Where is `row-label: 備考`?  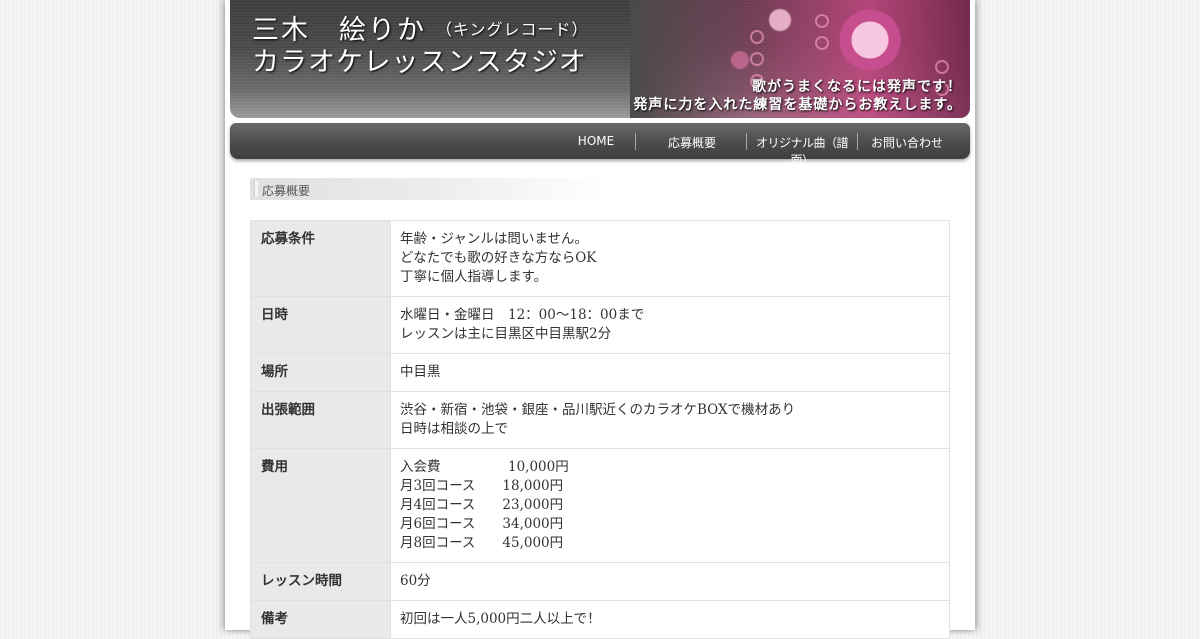 row-label: 備考 is located at coordinates (320, 619).